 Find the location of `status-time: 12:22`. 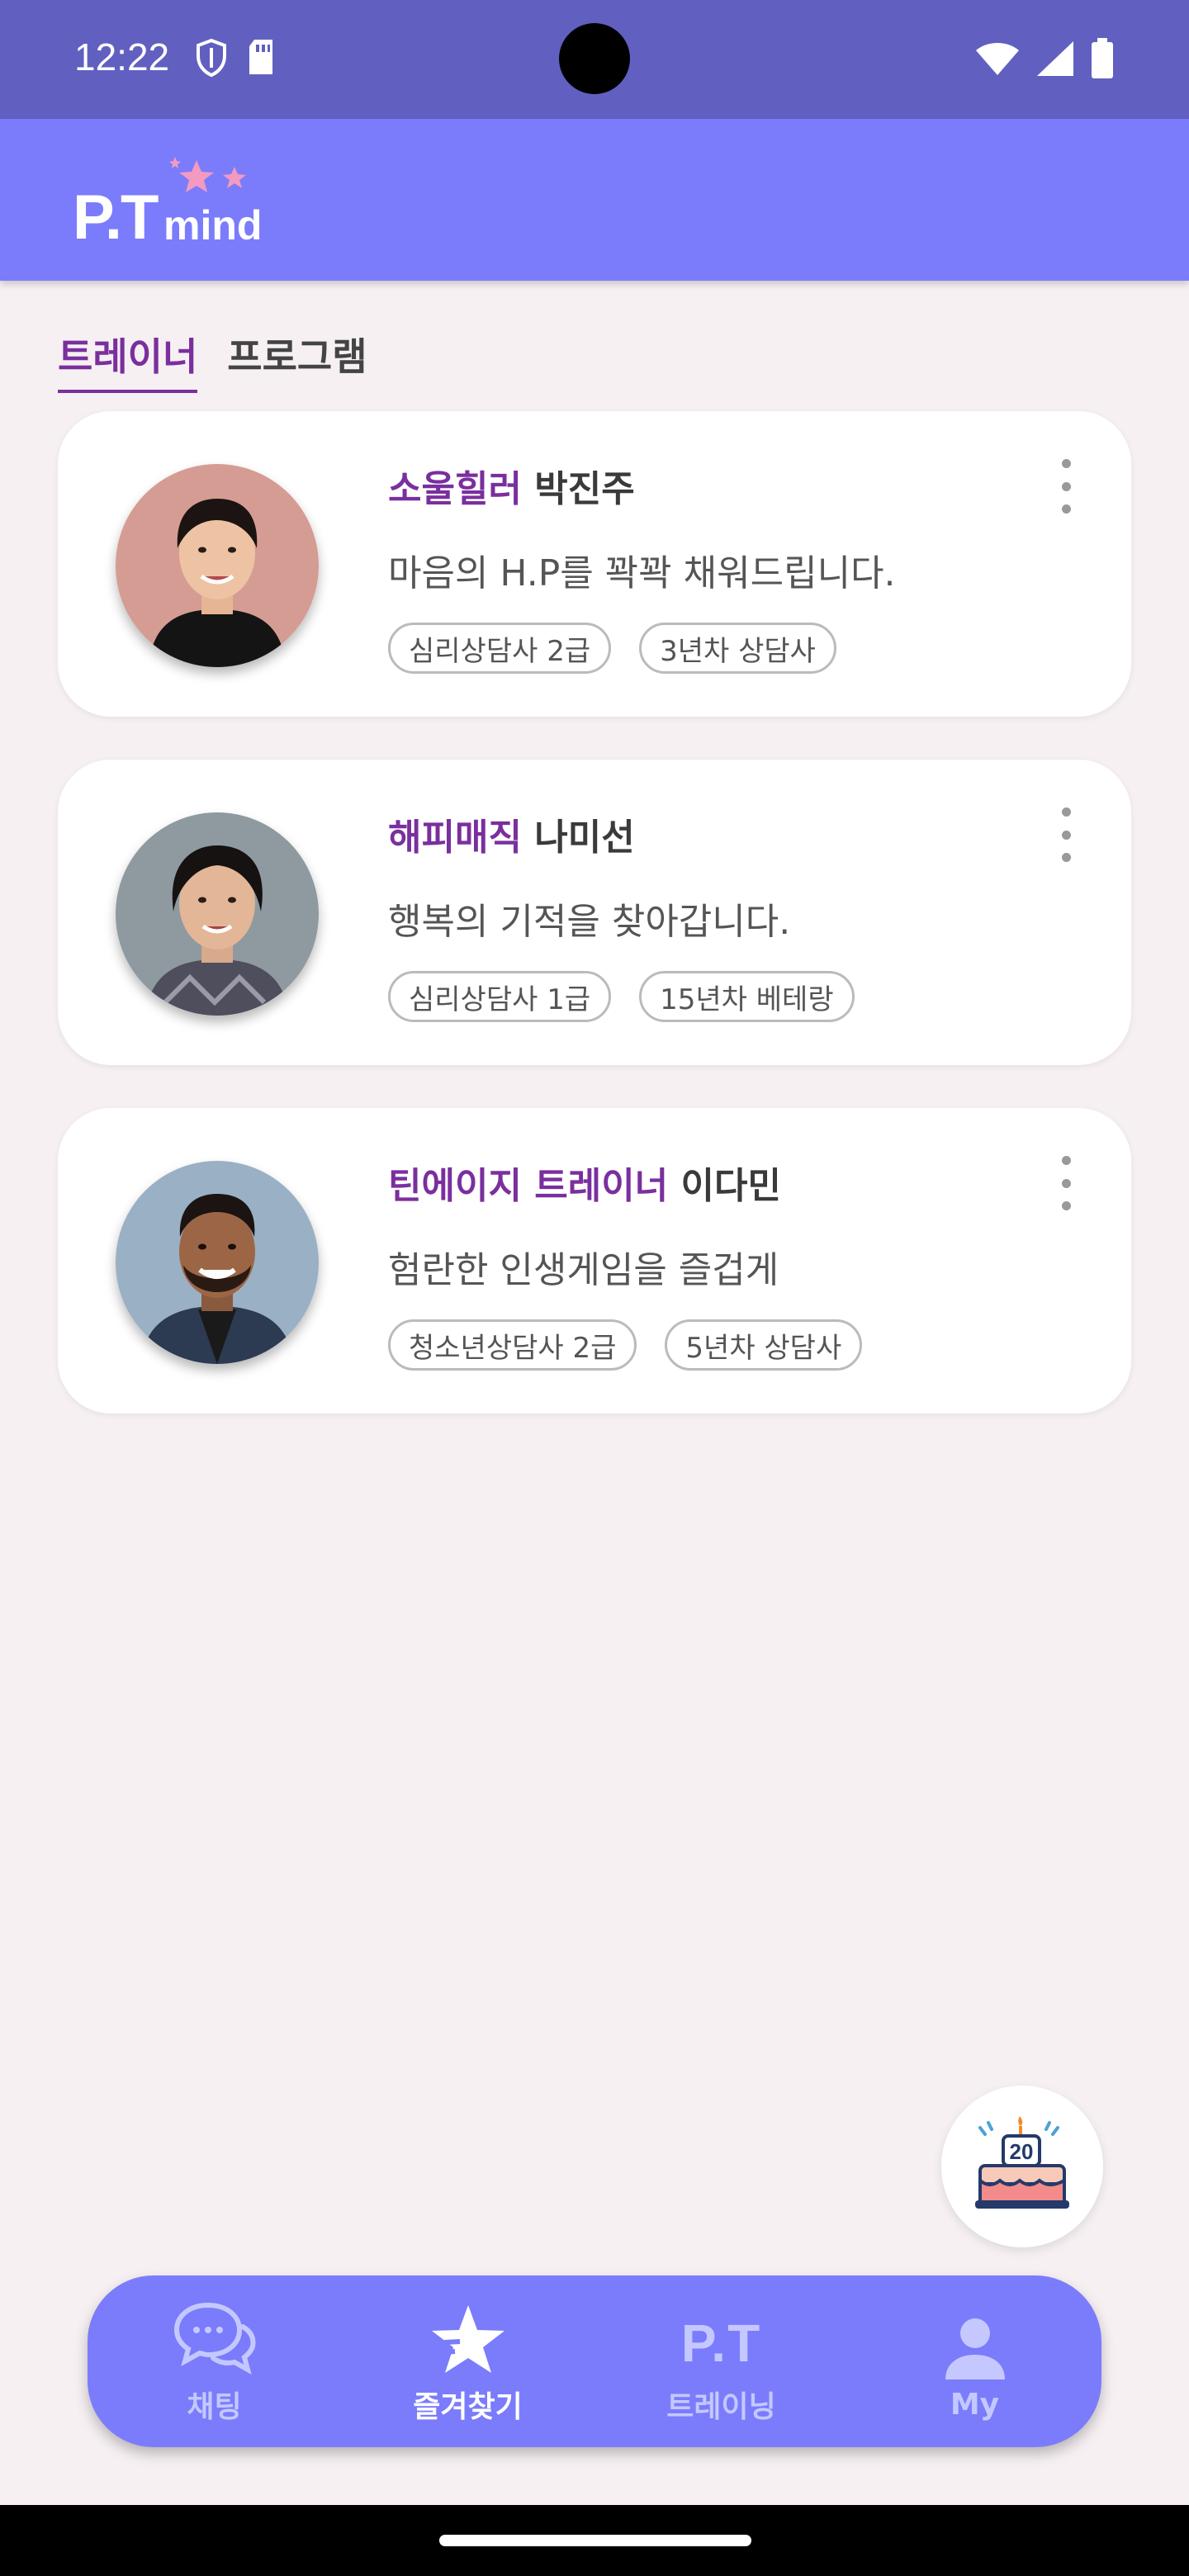

status-time: 12:22 is located at coordinates (122, 57).